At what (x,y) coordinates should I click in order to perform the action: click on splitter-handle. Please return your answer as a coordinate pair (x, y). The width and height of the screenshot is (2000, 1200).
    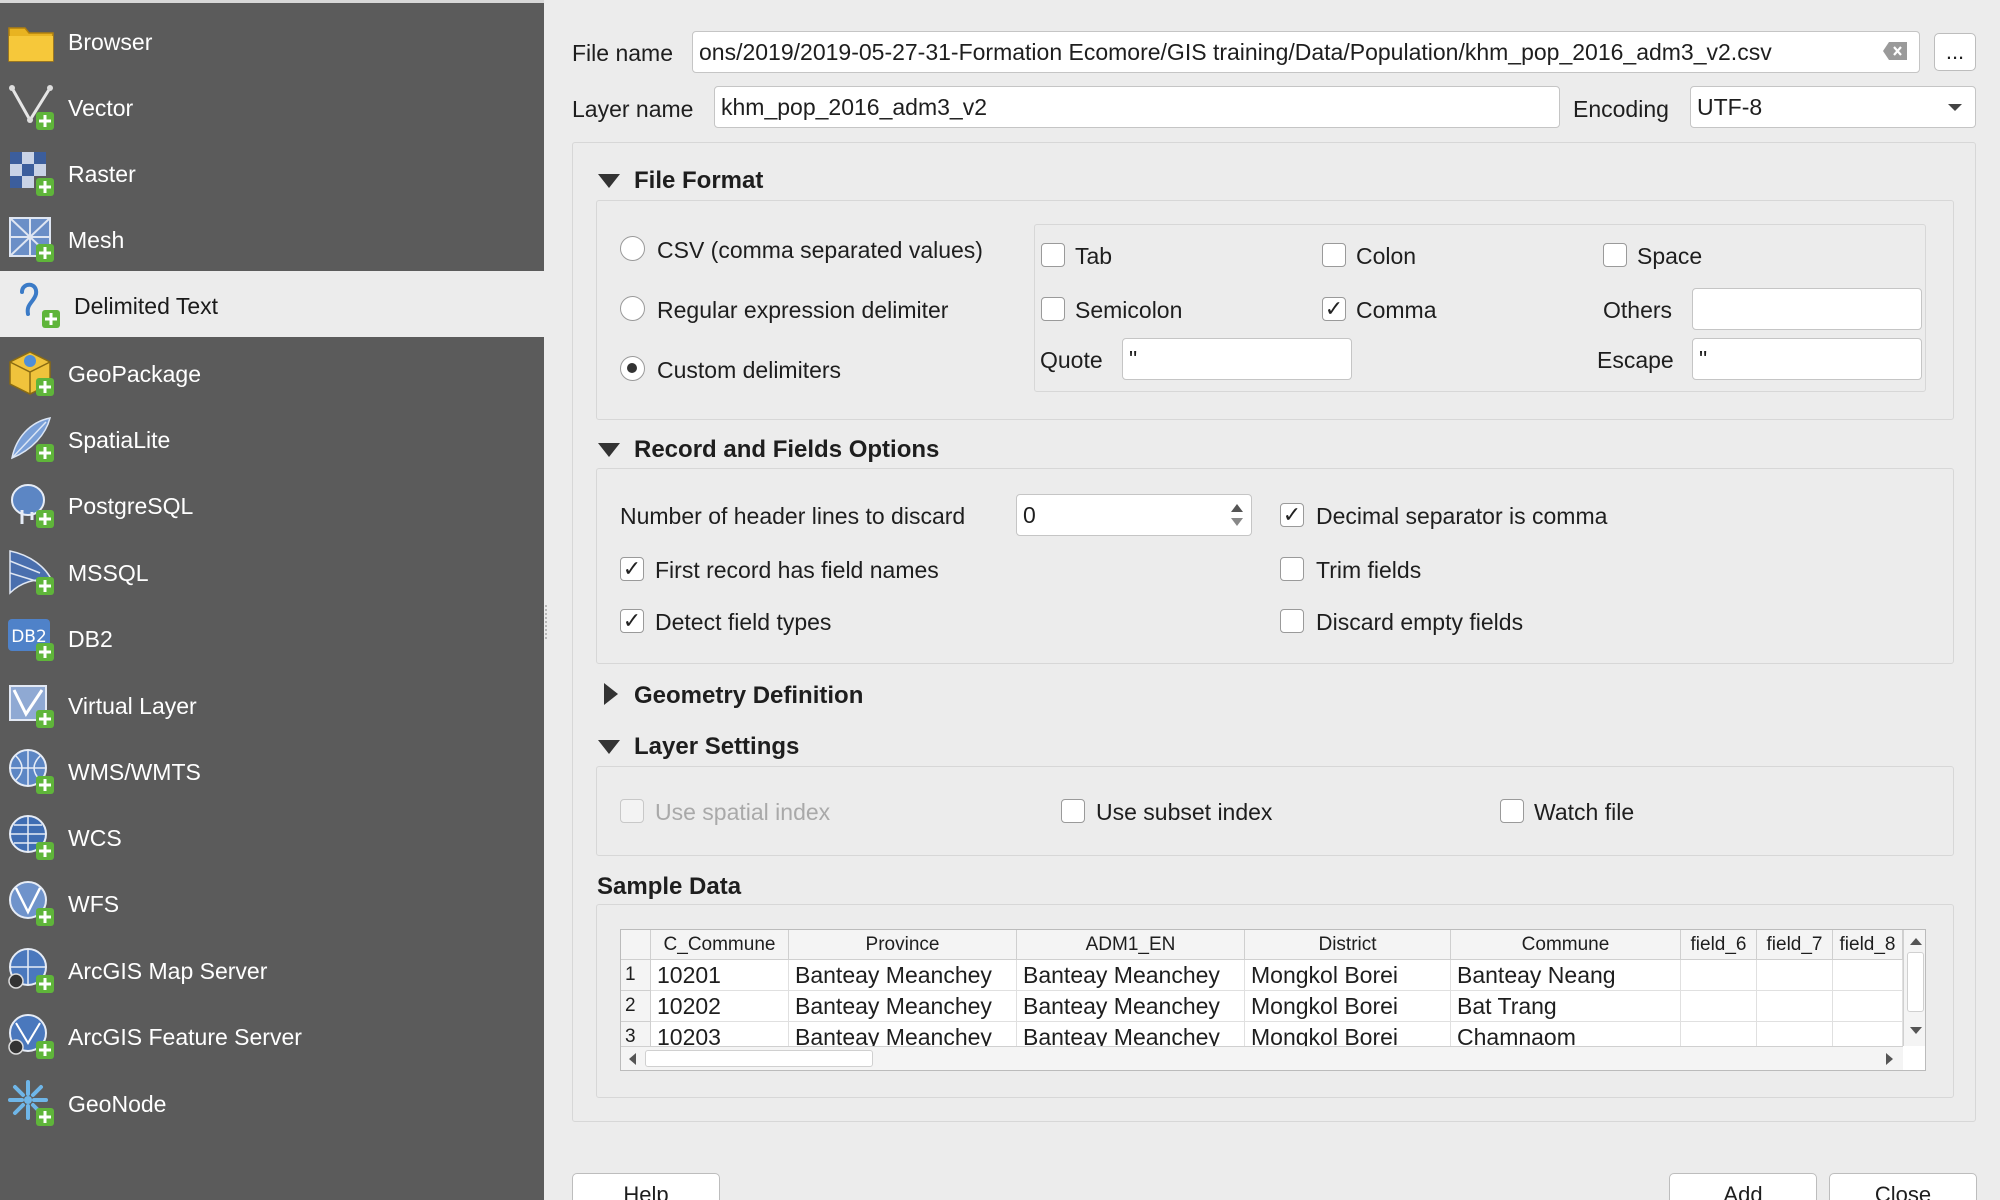
    Looking at the image, I should click on (547, 622).